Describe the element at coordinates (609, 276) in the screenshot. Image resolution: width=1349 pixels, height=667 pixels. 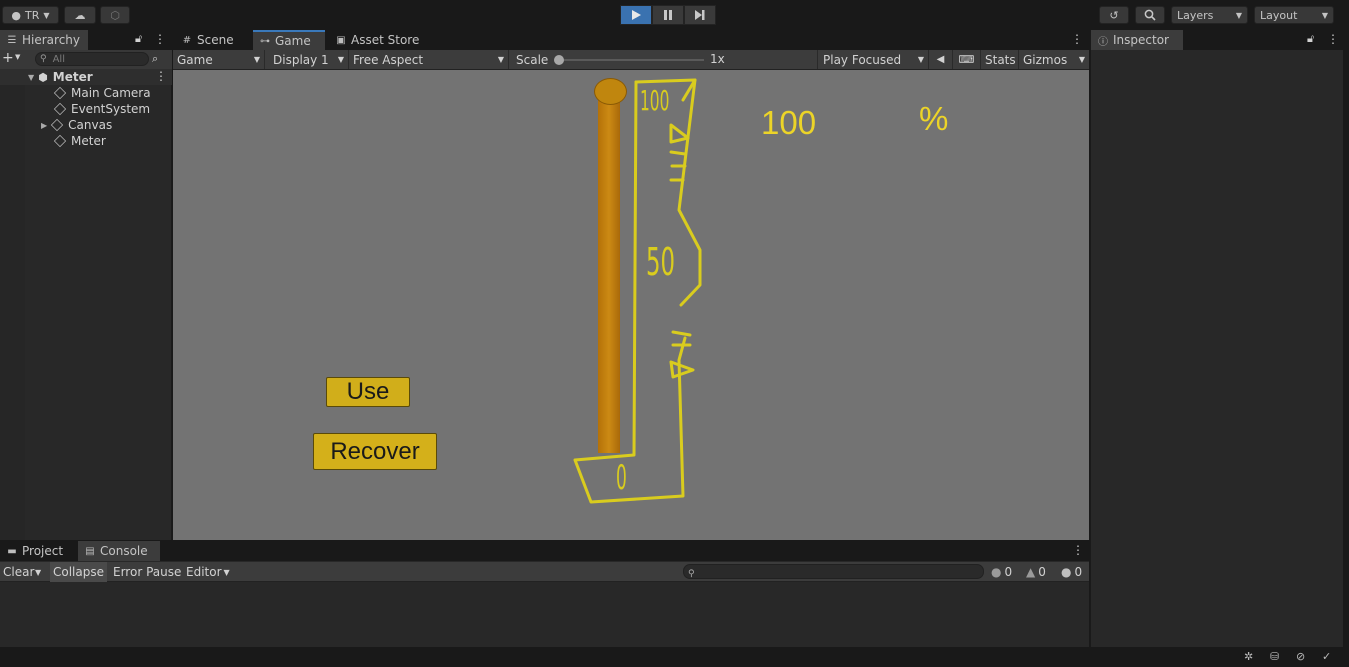
I see `gauge-bar` at that location.